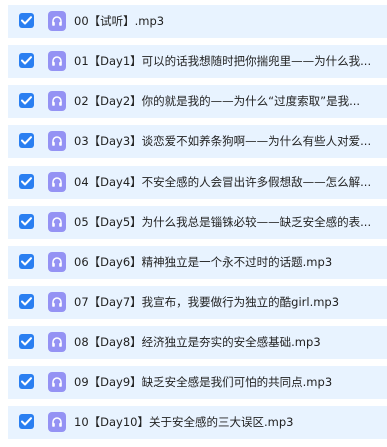  Describe the element at coordinates (184, 422) in the screenshot. I see `file-name: 10【Day10】关于安全感的三大误区.mp3` at that location.